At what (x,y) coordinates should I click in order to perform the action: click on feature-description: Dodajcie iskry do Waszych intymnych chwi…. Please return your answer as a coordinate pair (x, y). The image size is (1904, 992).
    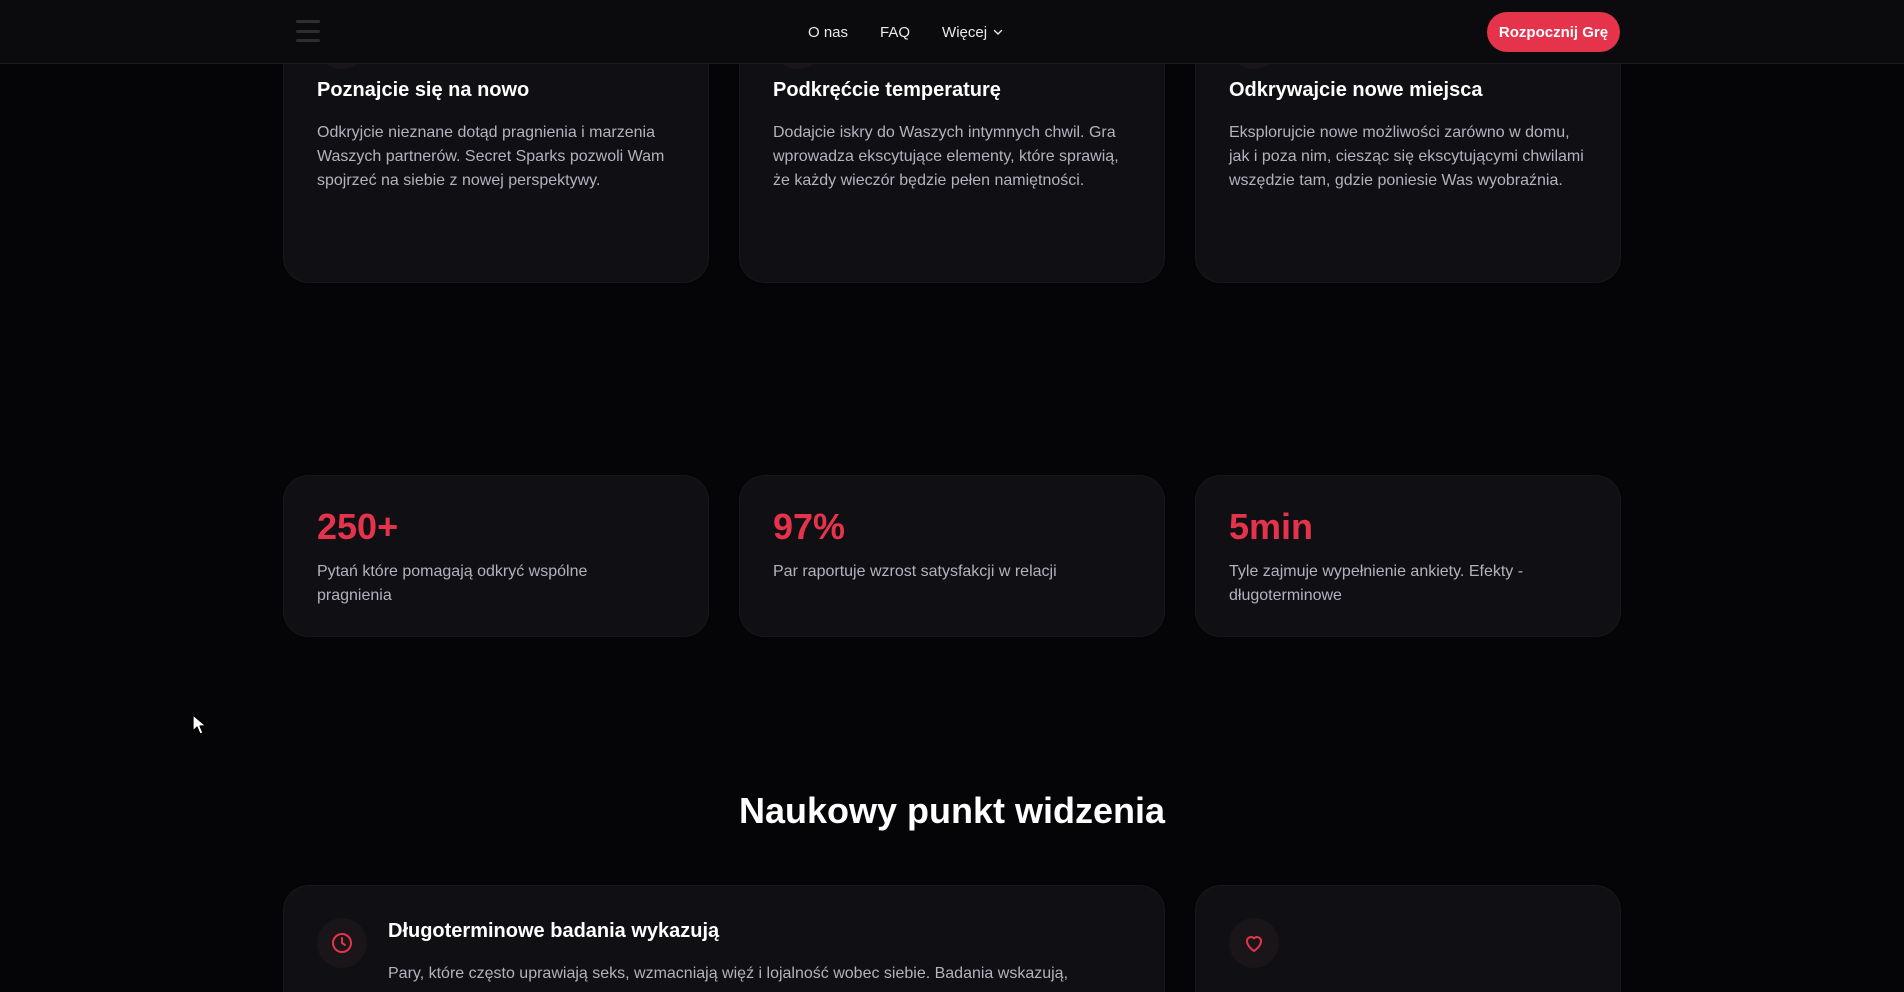
    Looking at the image, I should click on (946, 156).